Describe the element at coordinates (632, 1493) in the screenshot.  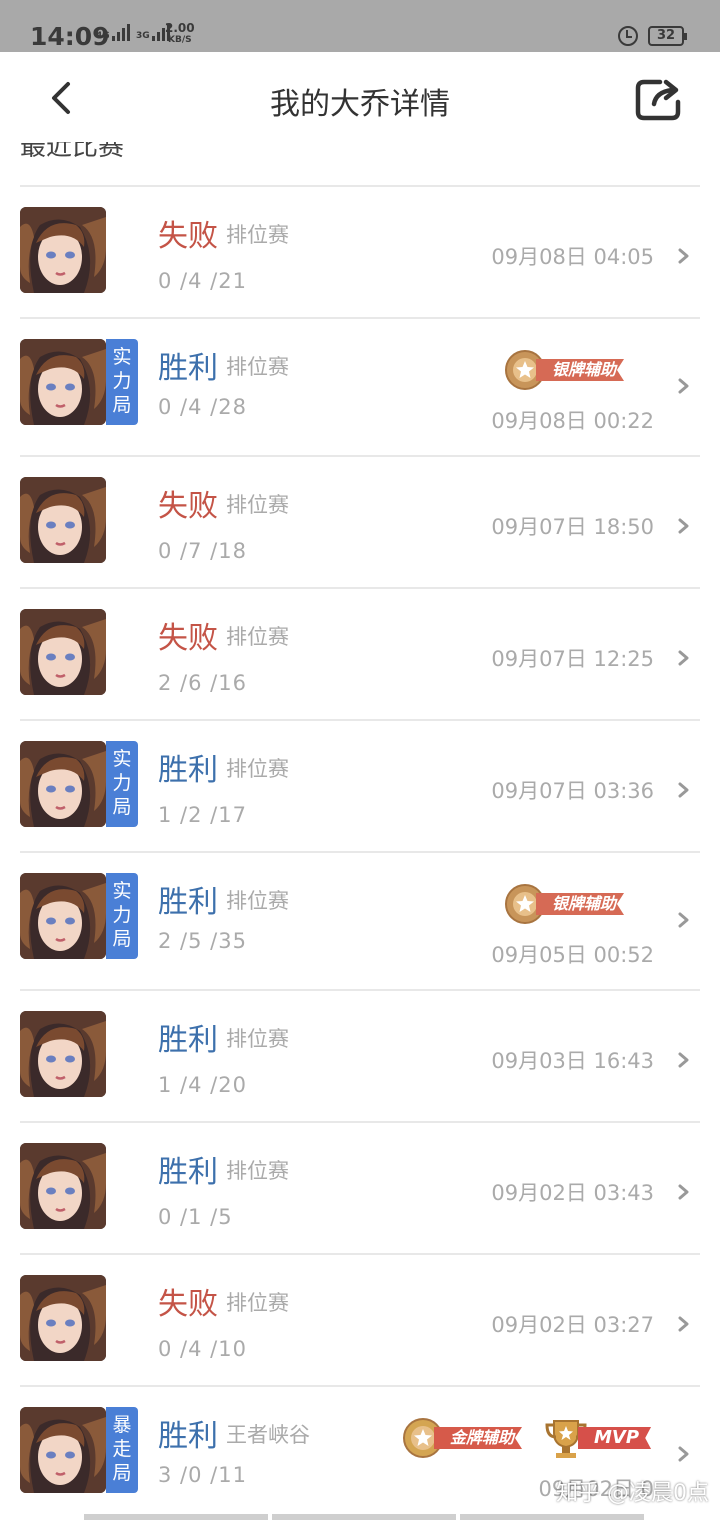
I see `watermark: 知乎 @凌晨0点` at that location.